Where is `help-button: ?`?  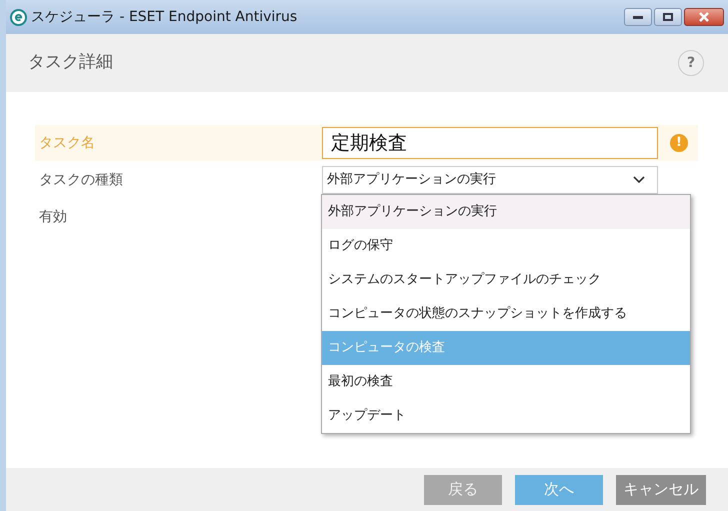
help-button: ? is located at coordinates (691, 63).